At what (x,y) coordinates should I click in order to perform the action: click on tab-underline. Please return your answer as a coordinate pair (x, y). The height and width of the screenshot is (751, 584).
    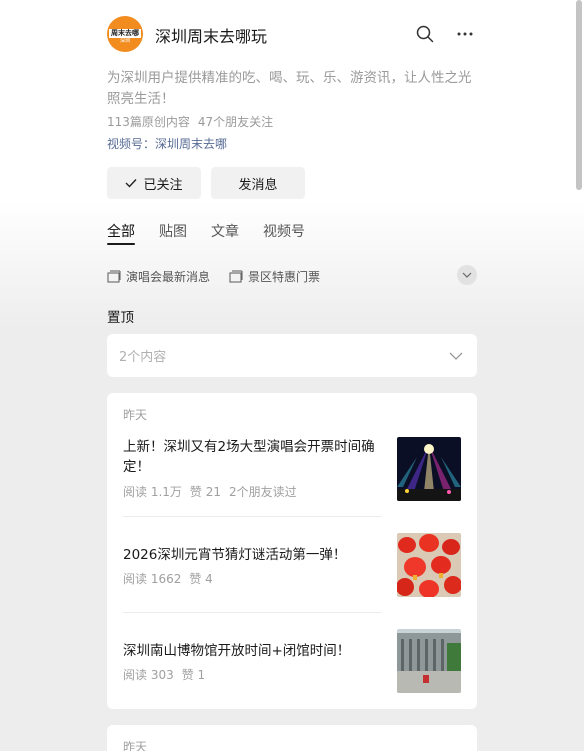
    Looking at the image, I should click on (121, 244).